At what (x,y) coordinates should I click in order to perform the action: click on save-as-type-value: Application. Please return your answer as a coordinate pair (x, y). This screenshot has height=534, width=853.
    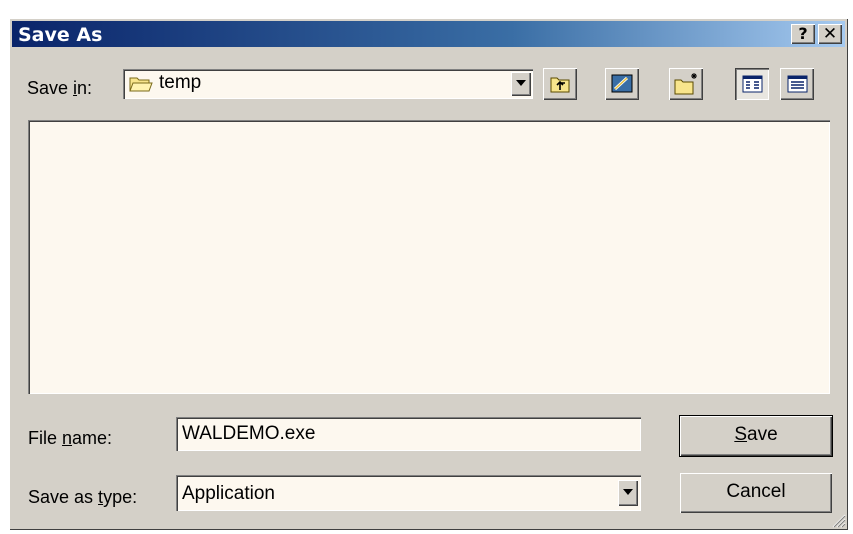
    Looking at the image, I should click on (228, 493).